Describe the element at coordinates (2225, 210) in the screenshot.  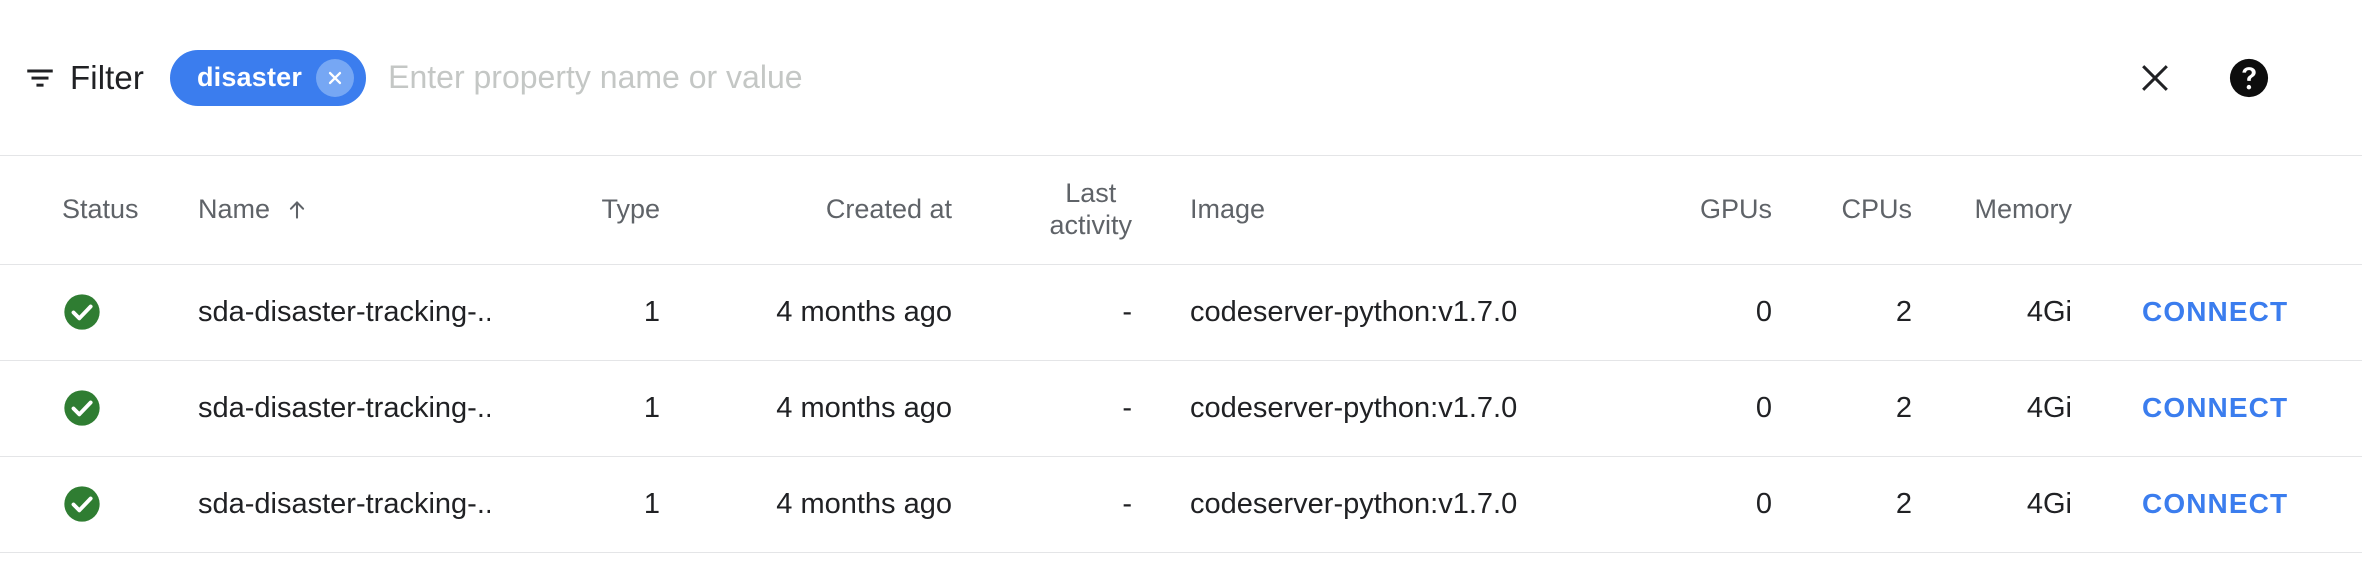
I see `column-header-connect` at that location.